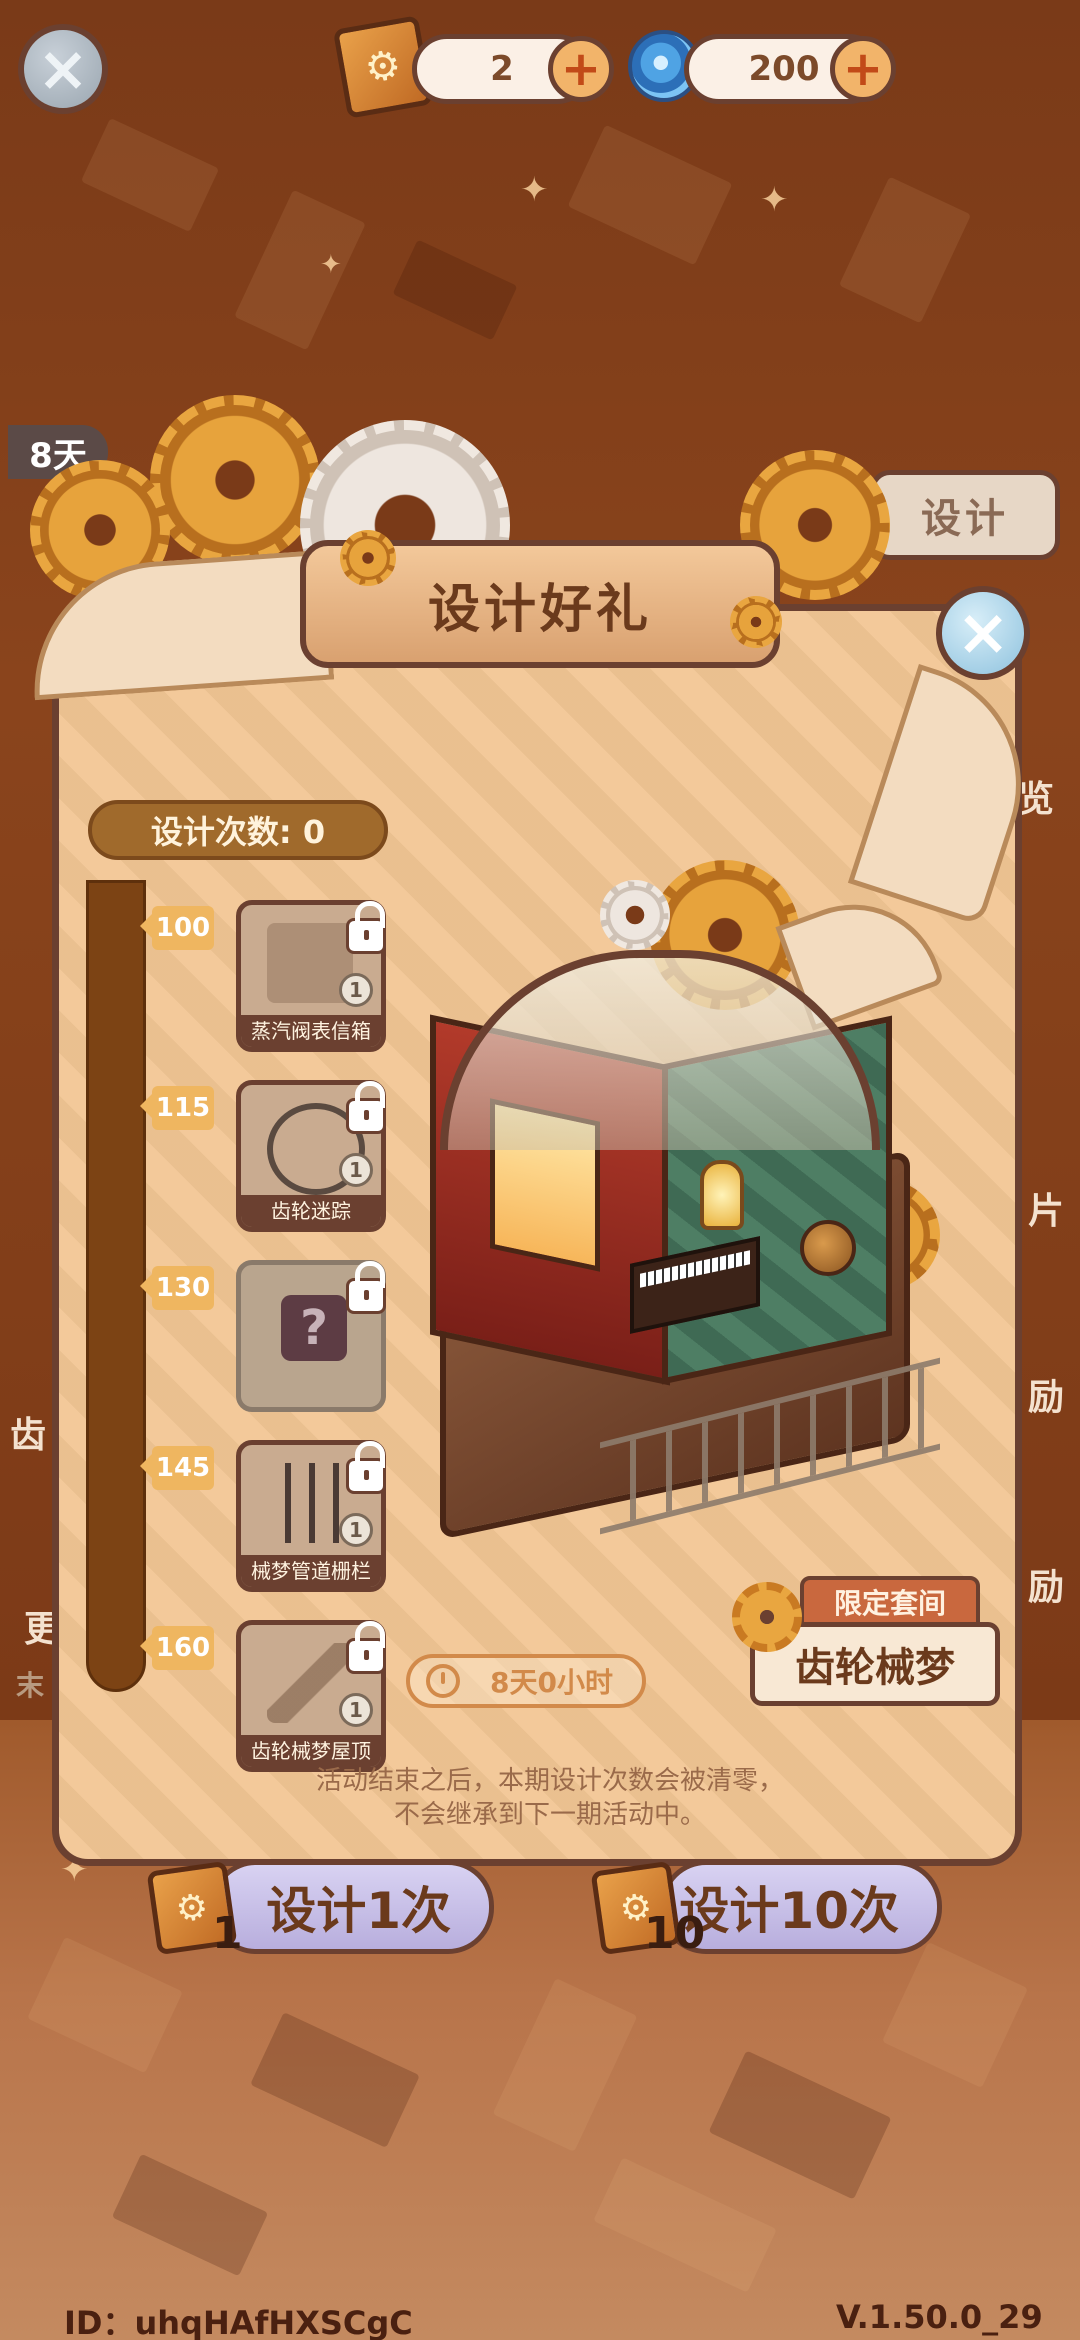 The height and width of the screenshot is (2340, 1080). I want to click on design-once-button: 设计1次, so click(352, 1907).